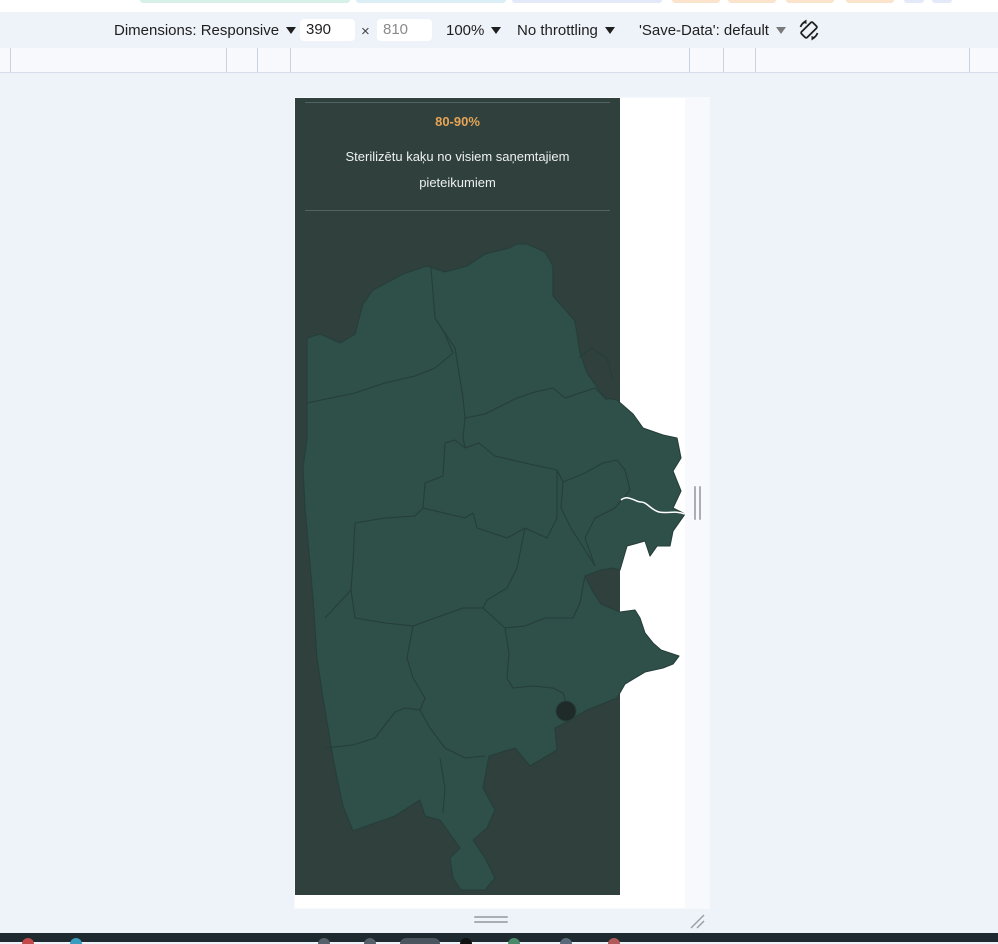  What do you see at coordinates (465, 30) in the screenshot?
I see `zoom-label: 100%` at bounding box center [465, 30].